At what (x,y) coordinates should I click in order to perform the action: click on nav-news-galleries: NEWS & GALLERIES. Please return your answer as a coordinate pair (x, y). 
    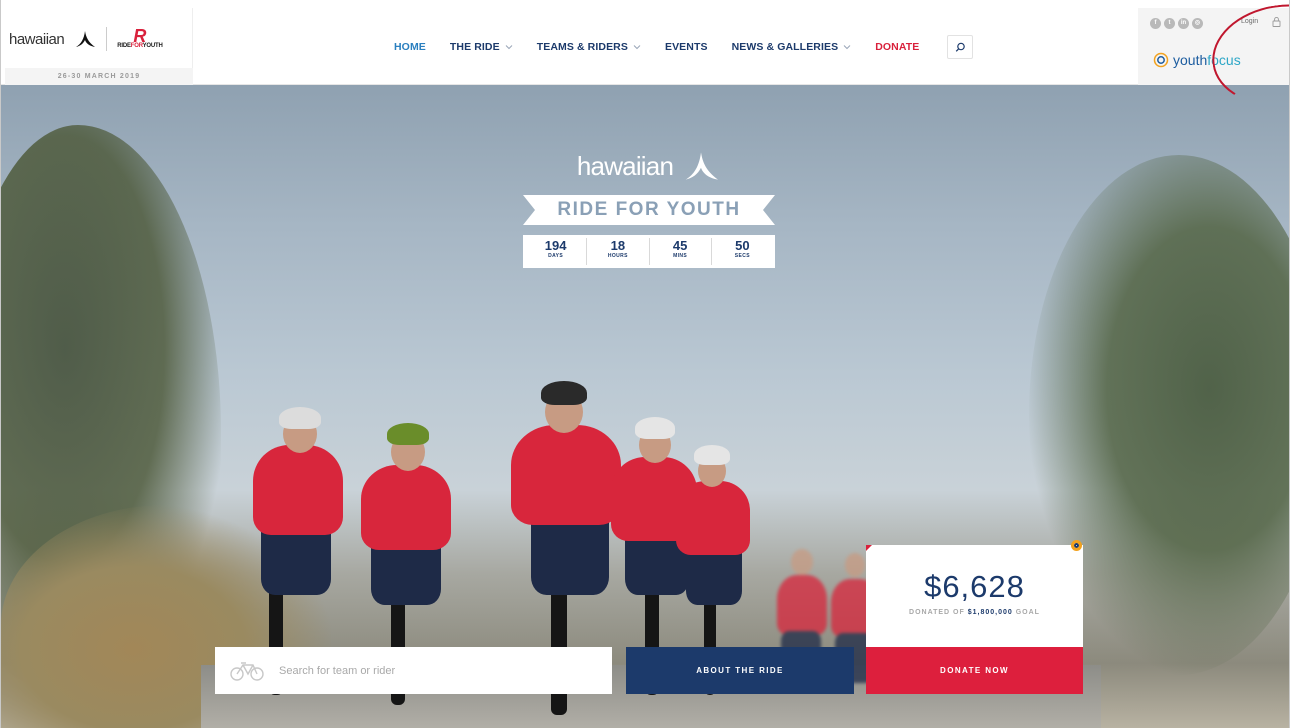
    Looking at the image, I should click on (792, 47).